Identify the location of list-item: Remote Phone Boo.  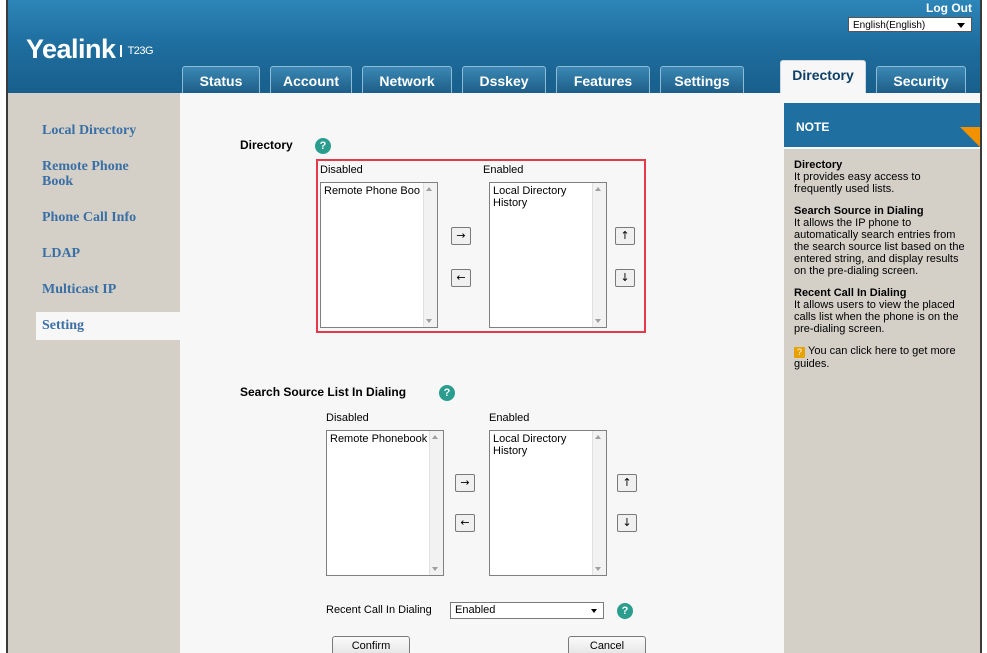
(374, 191).